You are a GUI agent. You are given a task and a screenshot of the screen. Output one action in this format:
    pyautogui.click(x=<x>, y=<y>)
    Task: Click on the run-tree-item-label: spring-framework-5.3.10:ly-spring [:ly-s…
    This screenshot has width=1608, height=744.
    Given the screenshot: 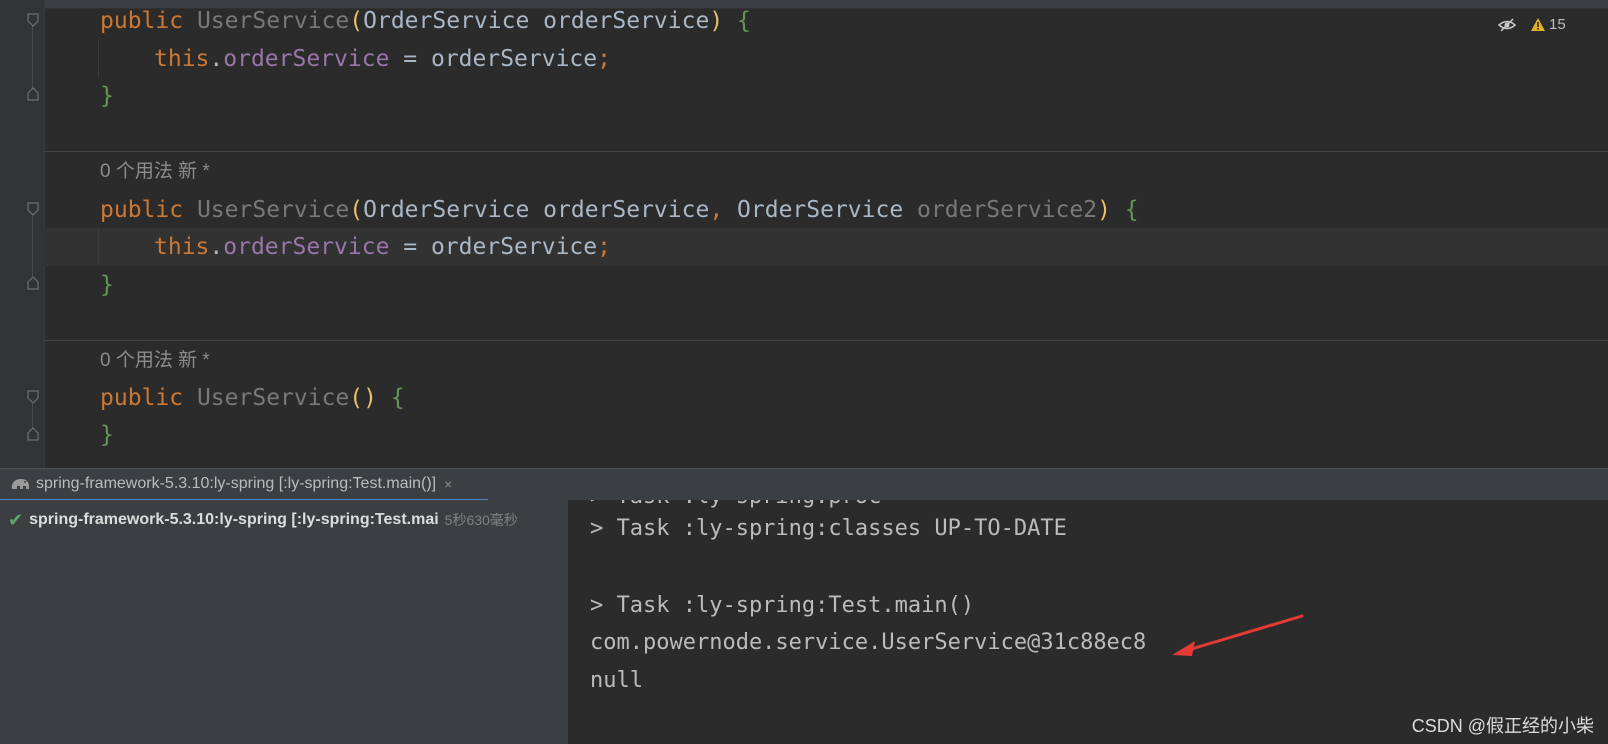 What is the action you would take?
    pyautogui.click(x=234, y=519)
    